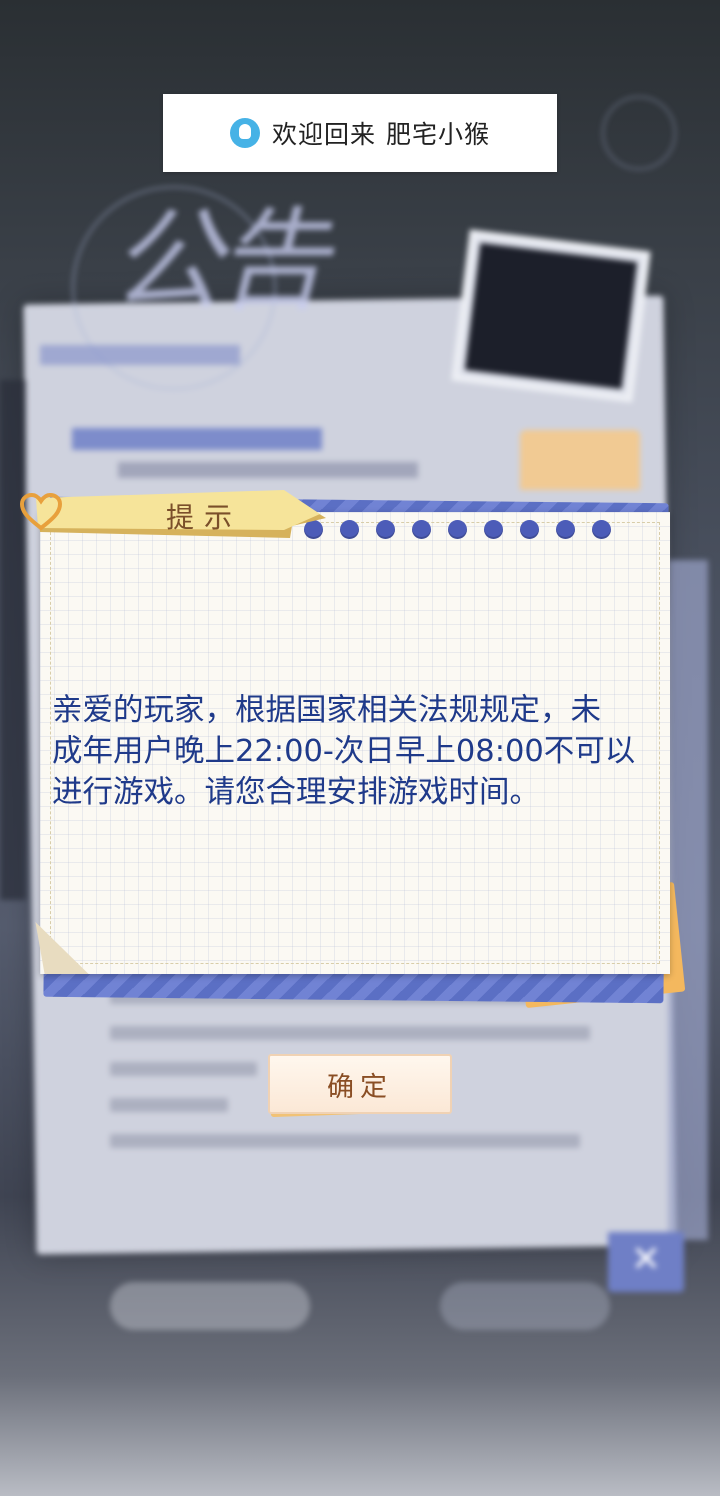  I want to click on background-round-badge, so click(639, 133).